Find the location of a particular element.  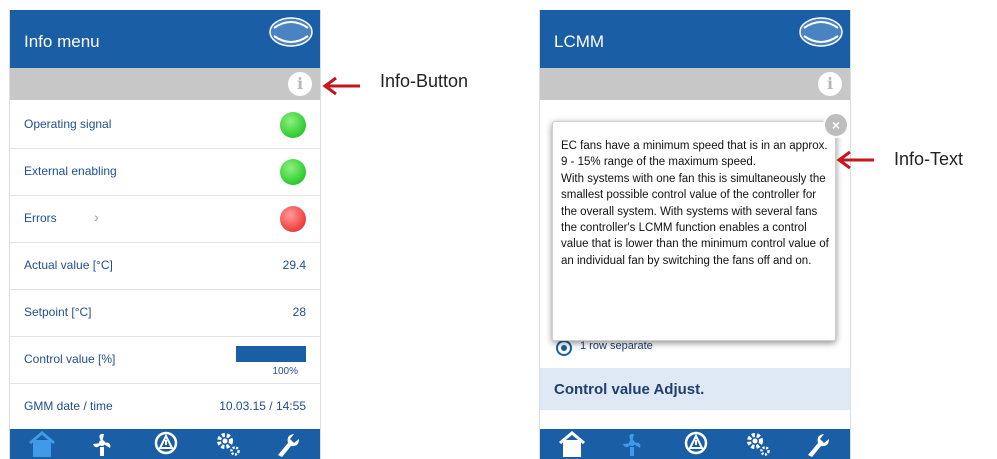

row-label: Control value [%] is located at coordinates (70, 359).